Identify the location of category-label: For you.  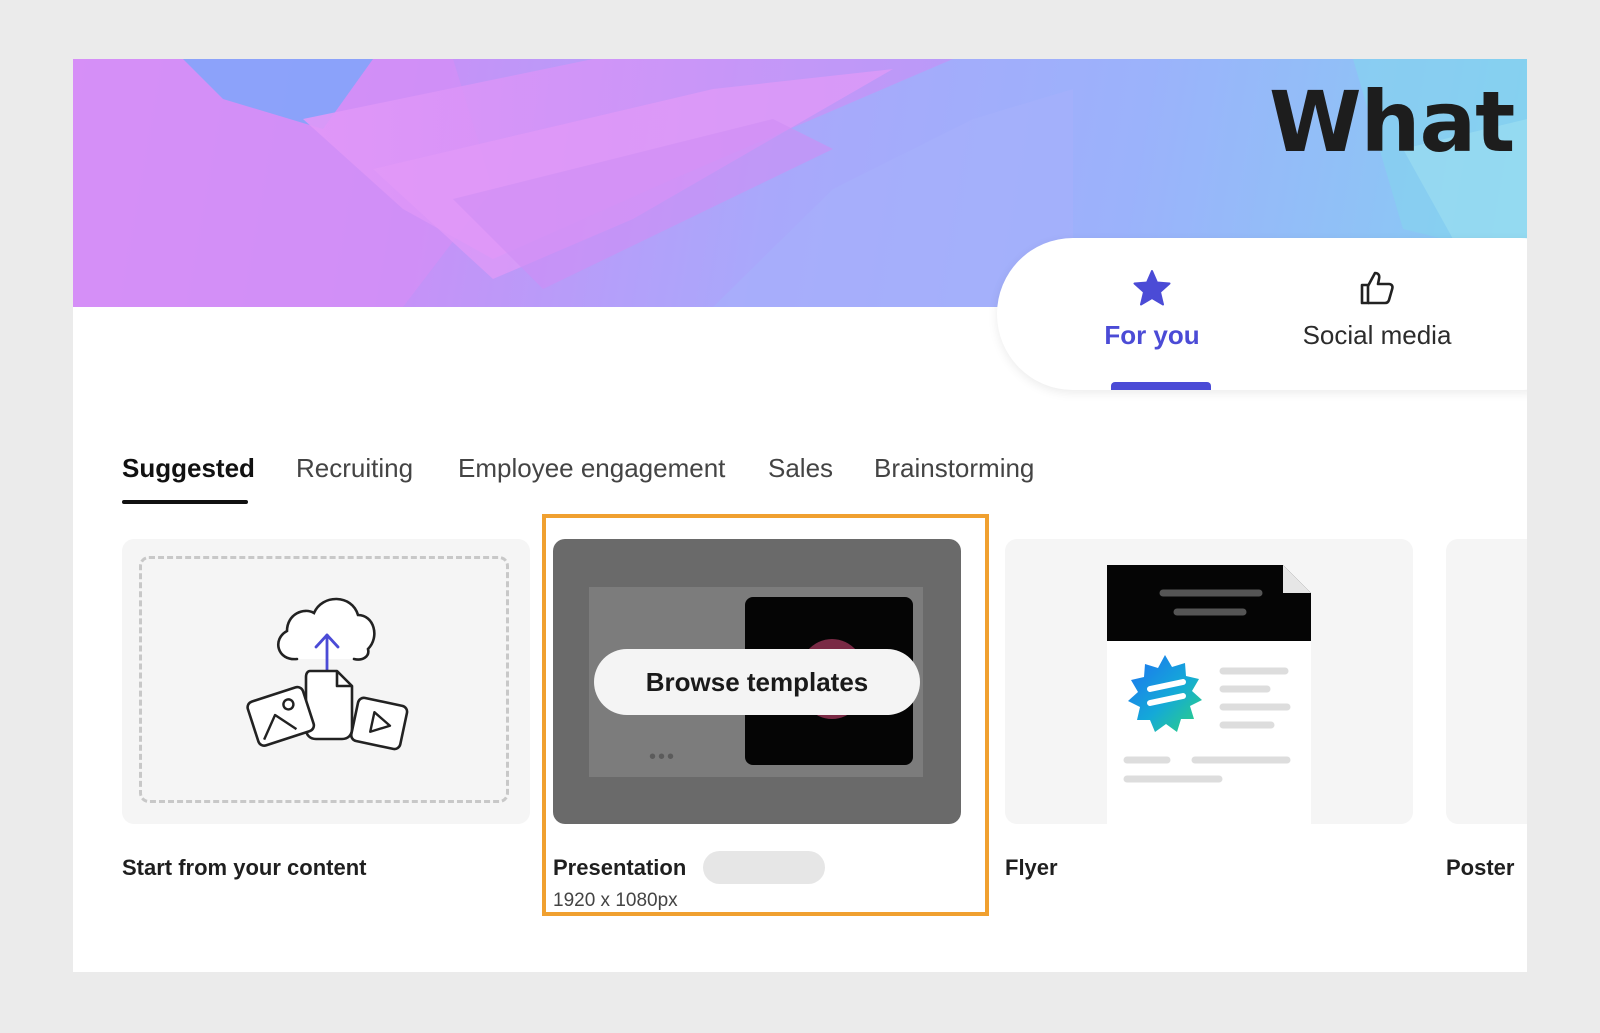
(1152, 335).